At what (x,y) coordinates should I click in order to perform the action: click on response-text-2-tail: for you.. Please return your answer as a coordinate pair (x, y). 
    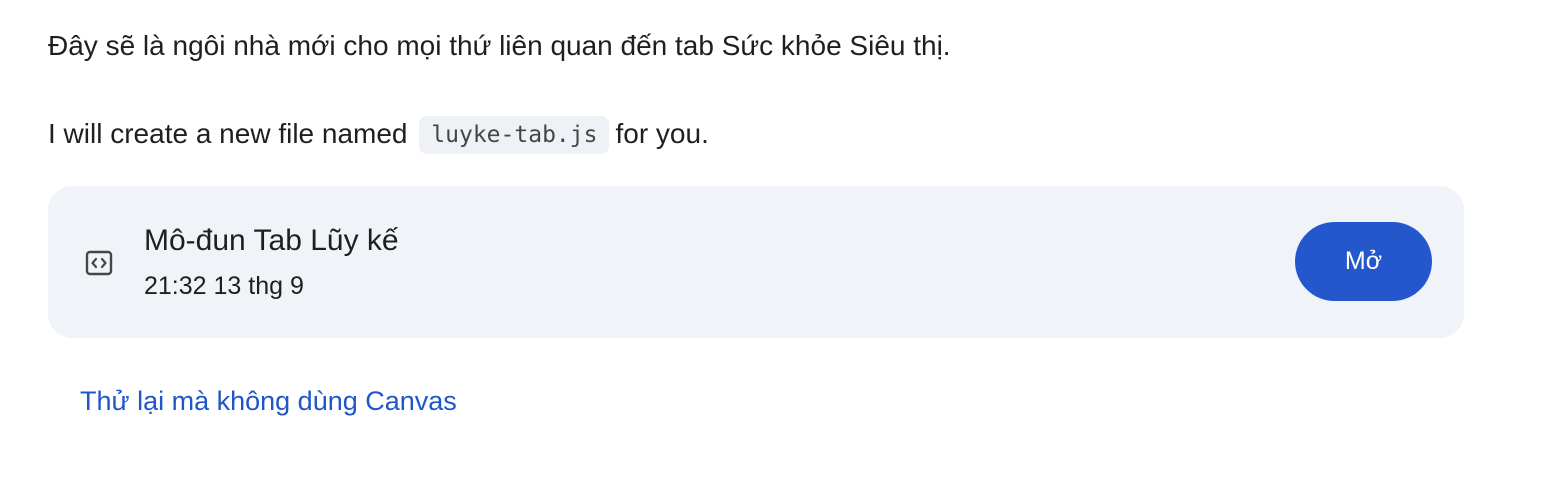
    Looking at the image, I should click on (662, 133).